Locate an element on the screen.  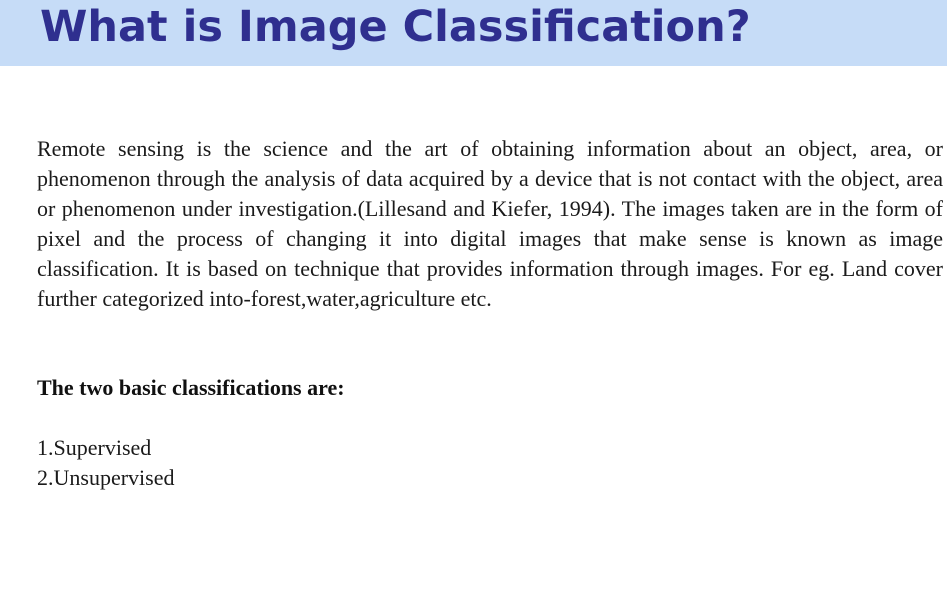
slide-title: What is Image Classification? is located at coordinates (395, 27).